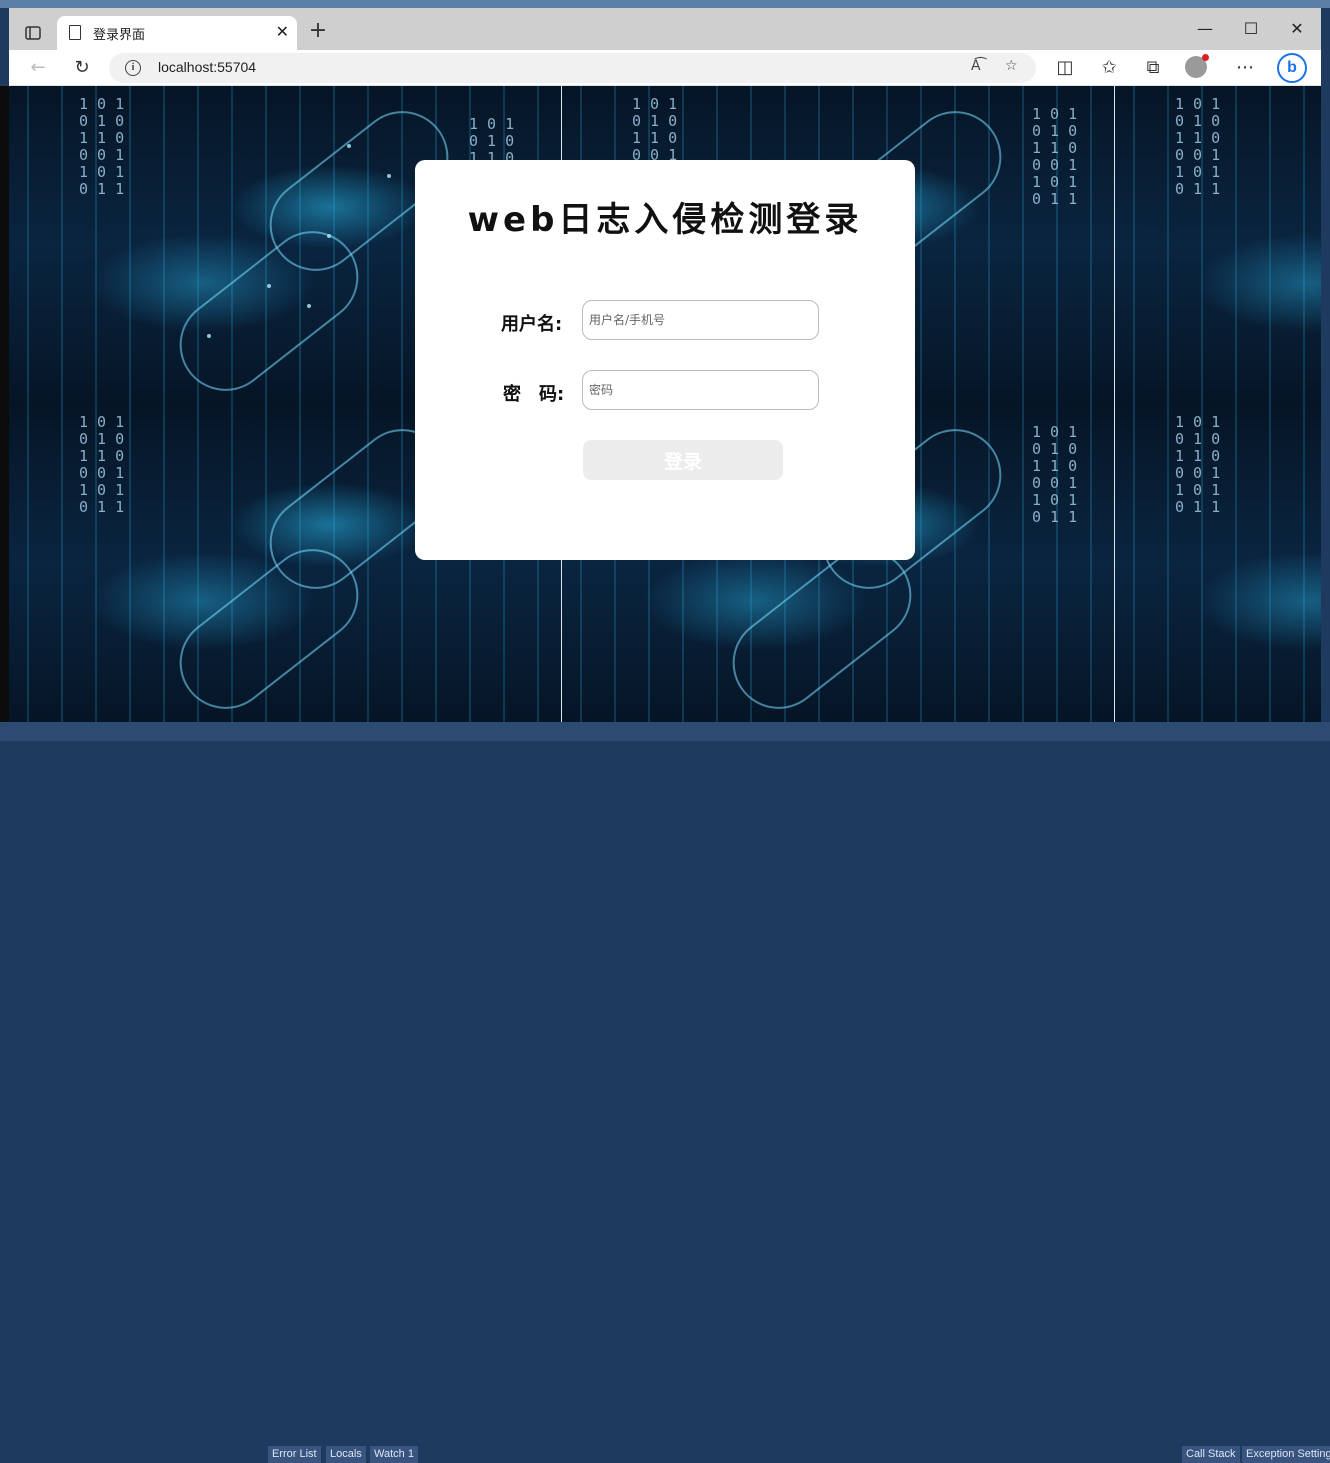 This screenshot has width=1330, height=1463. Describe the element at coordinates (683, 460) in the screenshot. I see `login-button: 登录` at that location.